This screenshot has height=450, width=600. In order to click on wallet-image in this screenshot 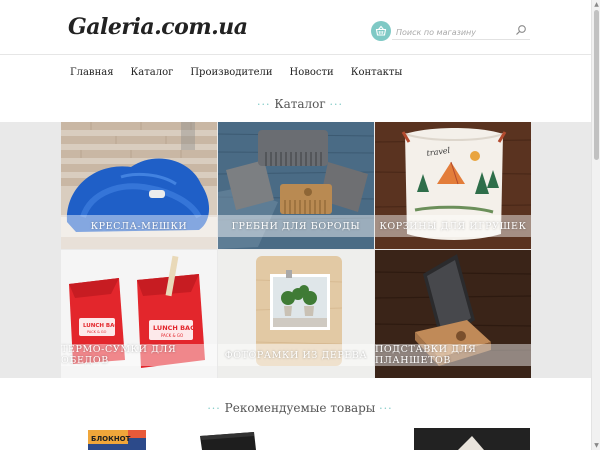, I will do `click(228, 441)`.